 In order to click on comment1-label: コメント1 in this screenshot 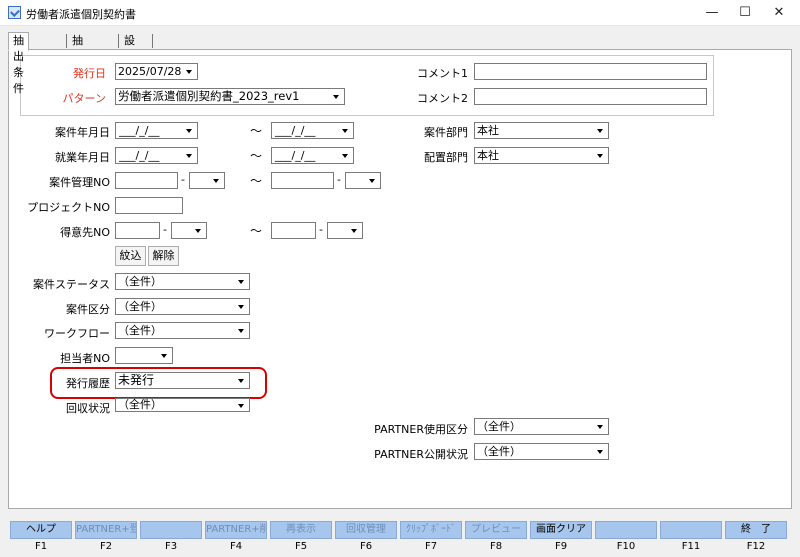, I will do `click(442, 73)`.